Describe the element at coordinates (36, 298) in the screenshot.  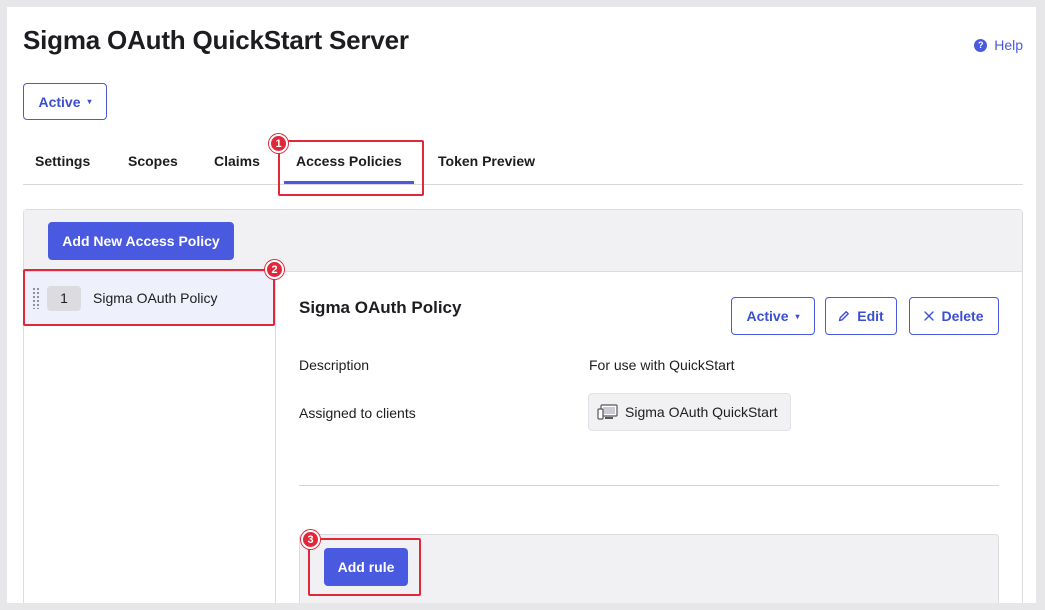
I see `drag-handle-icon` at that location.